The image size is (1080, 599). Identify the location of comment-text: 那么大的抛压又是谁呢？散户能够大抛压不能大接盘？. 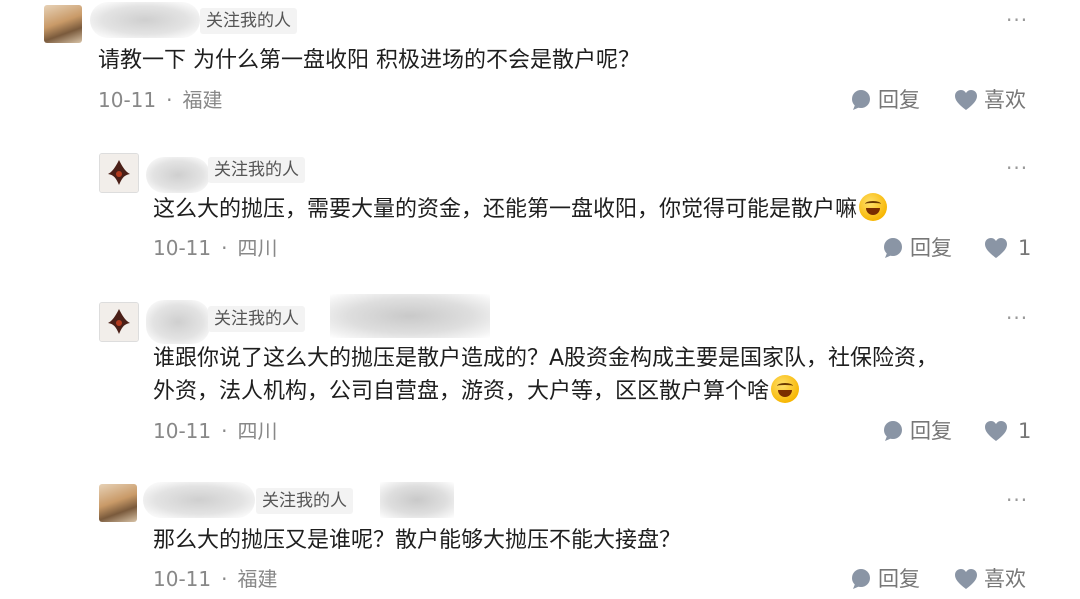
(417, 540).